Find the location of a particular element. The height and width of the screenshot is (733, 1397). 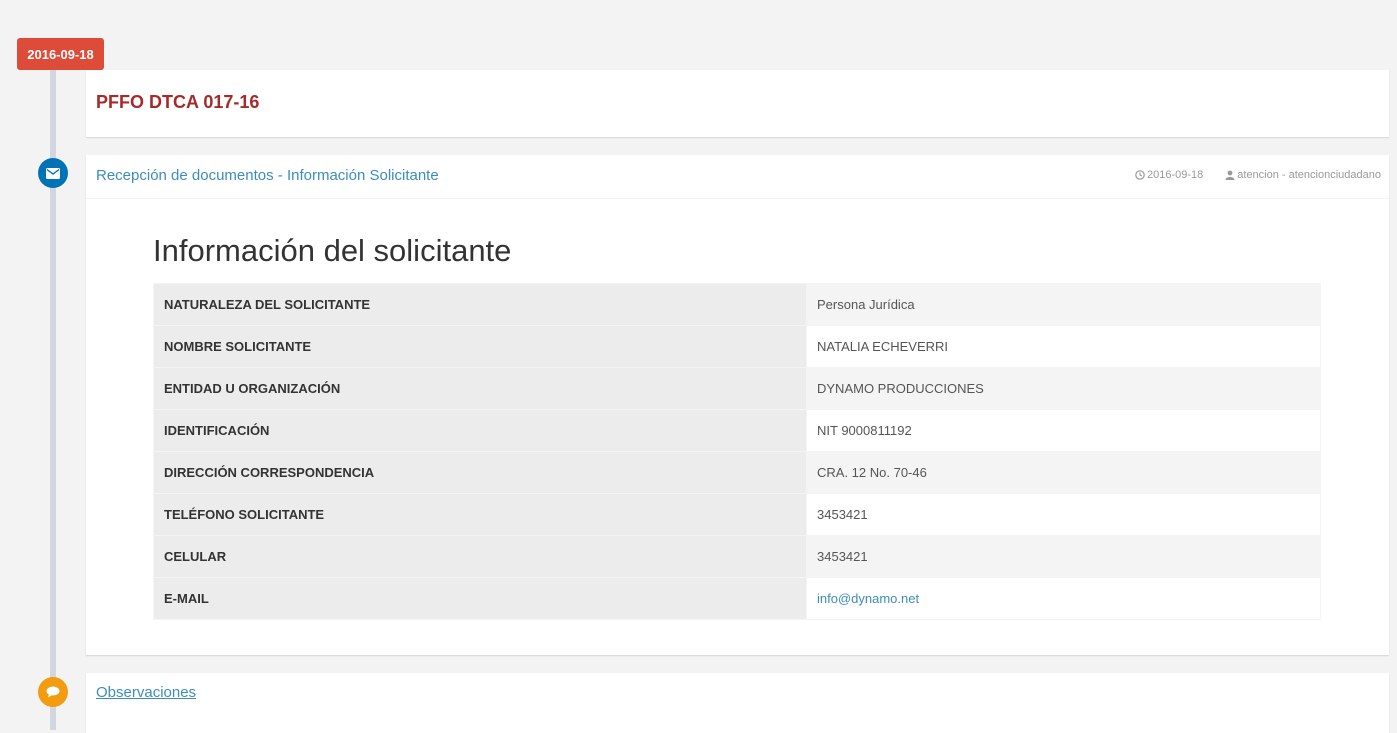

row-label: TELÉFONO SOLICITANTE is located at coordinates (480, 514).